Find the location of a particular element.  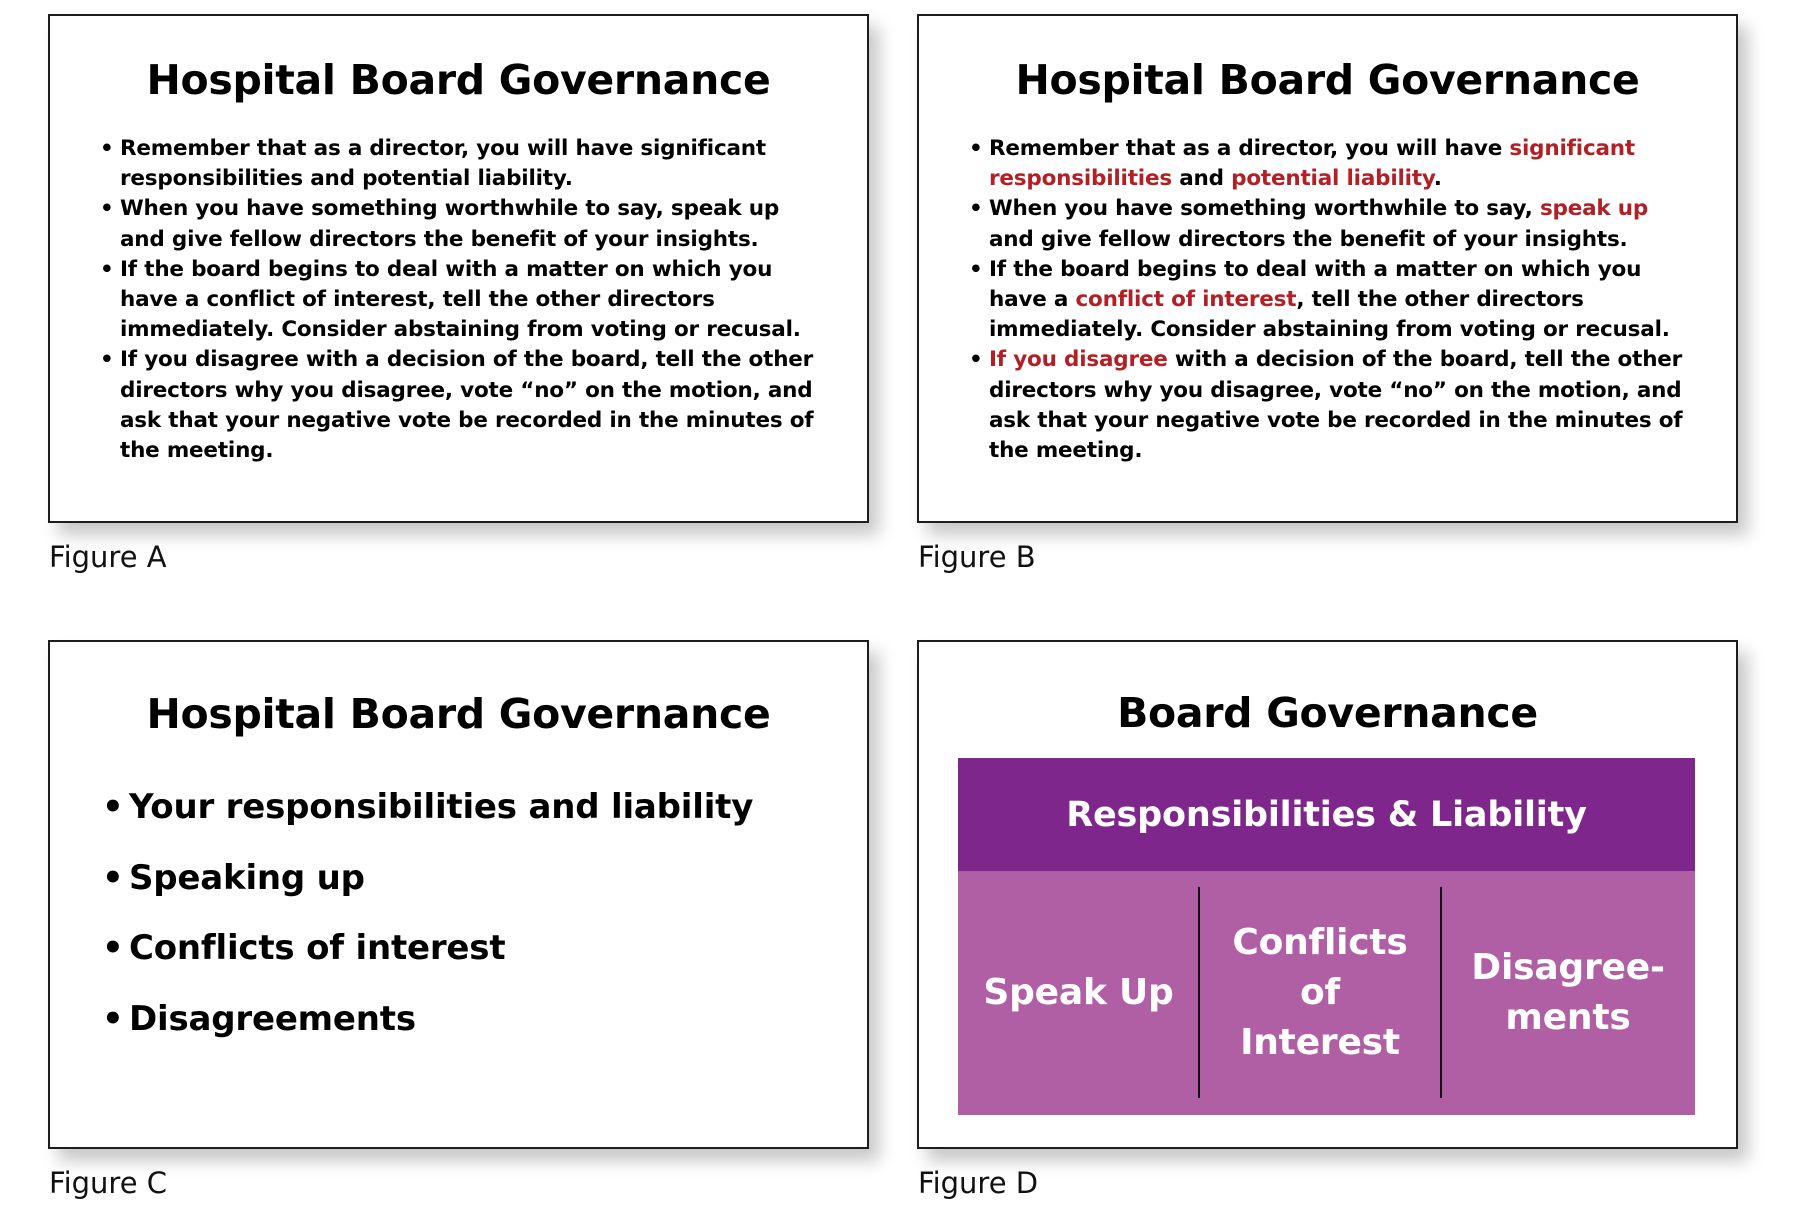

figure-label: Figure B is located at coordinates (977, 557).